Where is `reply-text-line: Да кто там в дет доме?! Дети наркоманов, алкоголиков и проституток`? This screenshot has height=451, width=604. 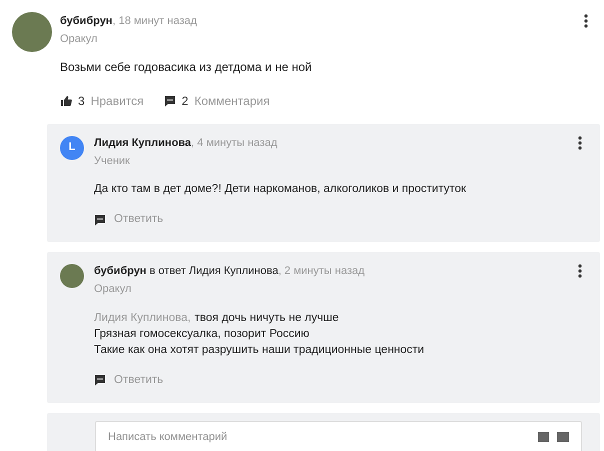 reply-text-line: Да кто там в дет доме?! Дети наркоманов, алкоголиков и проституток is located at coordinates (280, 189).